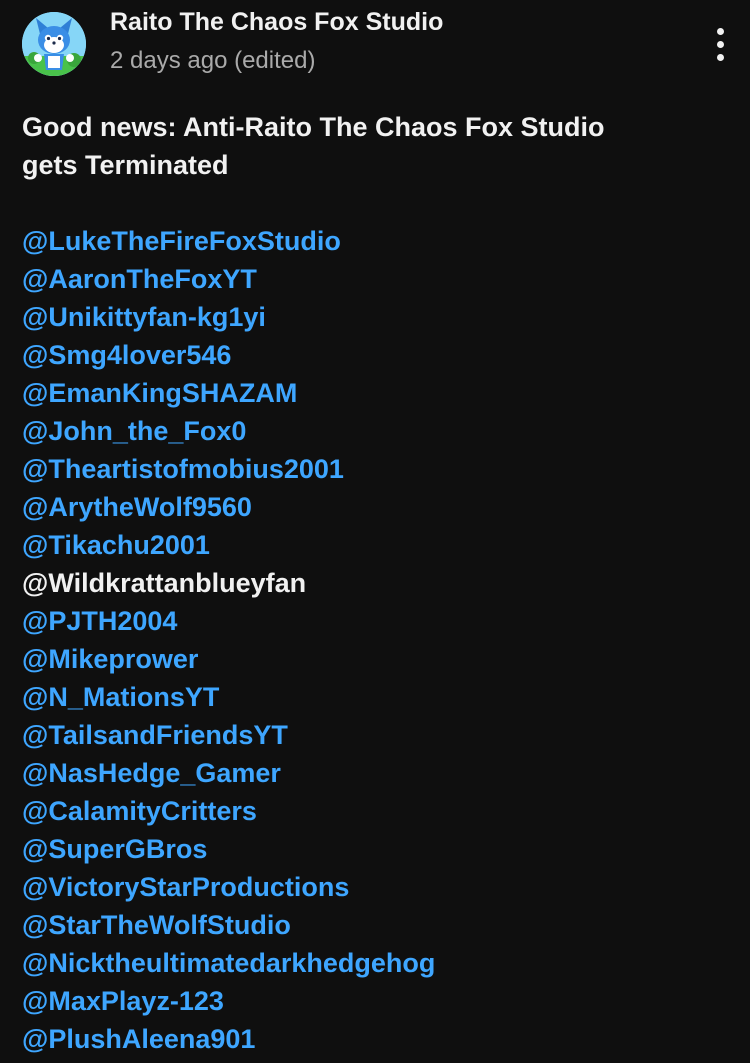 The image size is (750, 1063). I want to click on mention-link: @MaxPlayz-123, so click(372, 1001).